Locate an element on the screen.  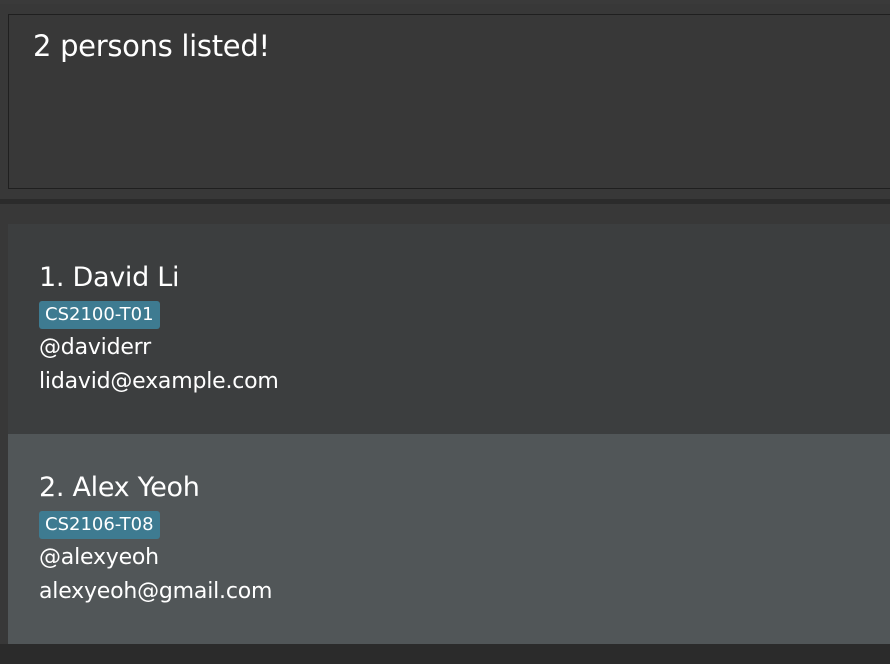
bottom-strip is located at coordinates (445, 654).